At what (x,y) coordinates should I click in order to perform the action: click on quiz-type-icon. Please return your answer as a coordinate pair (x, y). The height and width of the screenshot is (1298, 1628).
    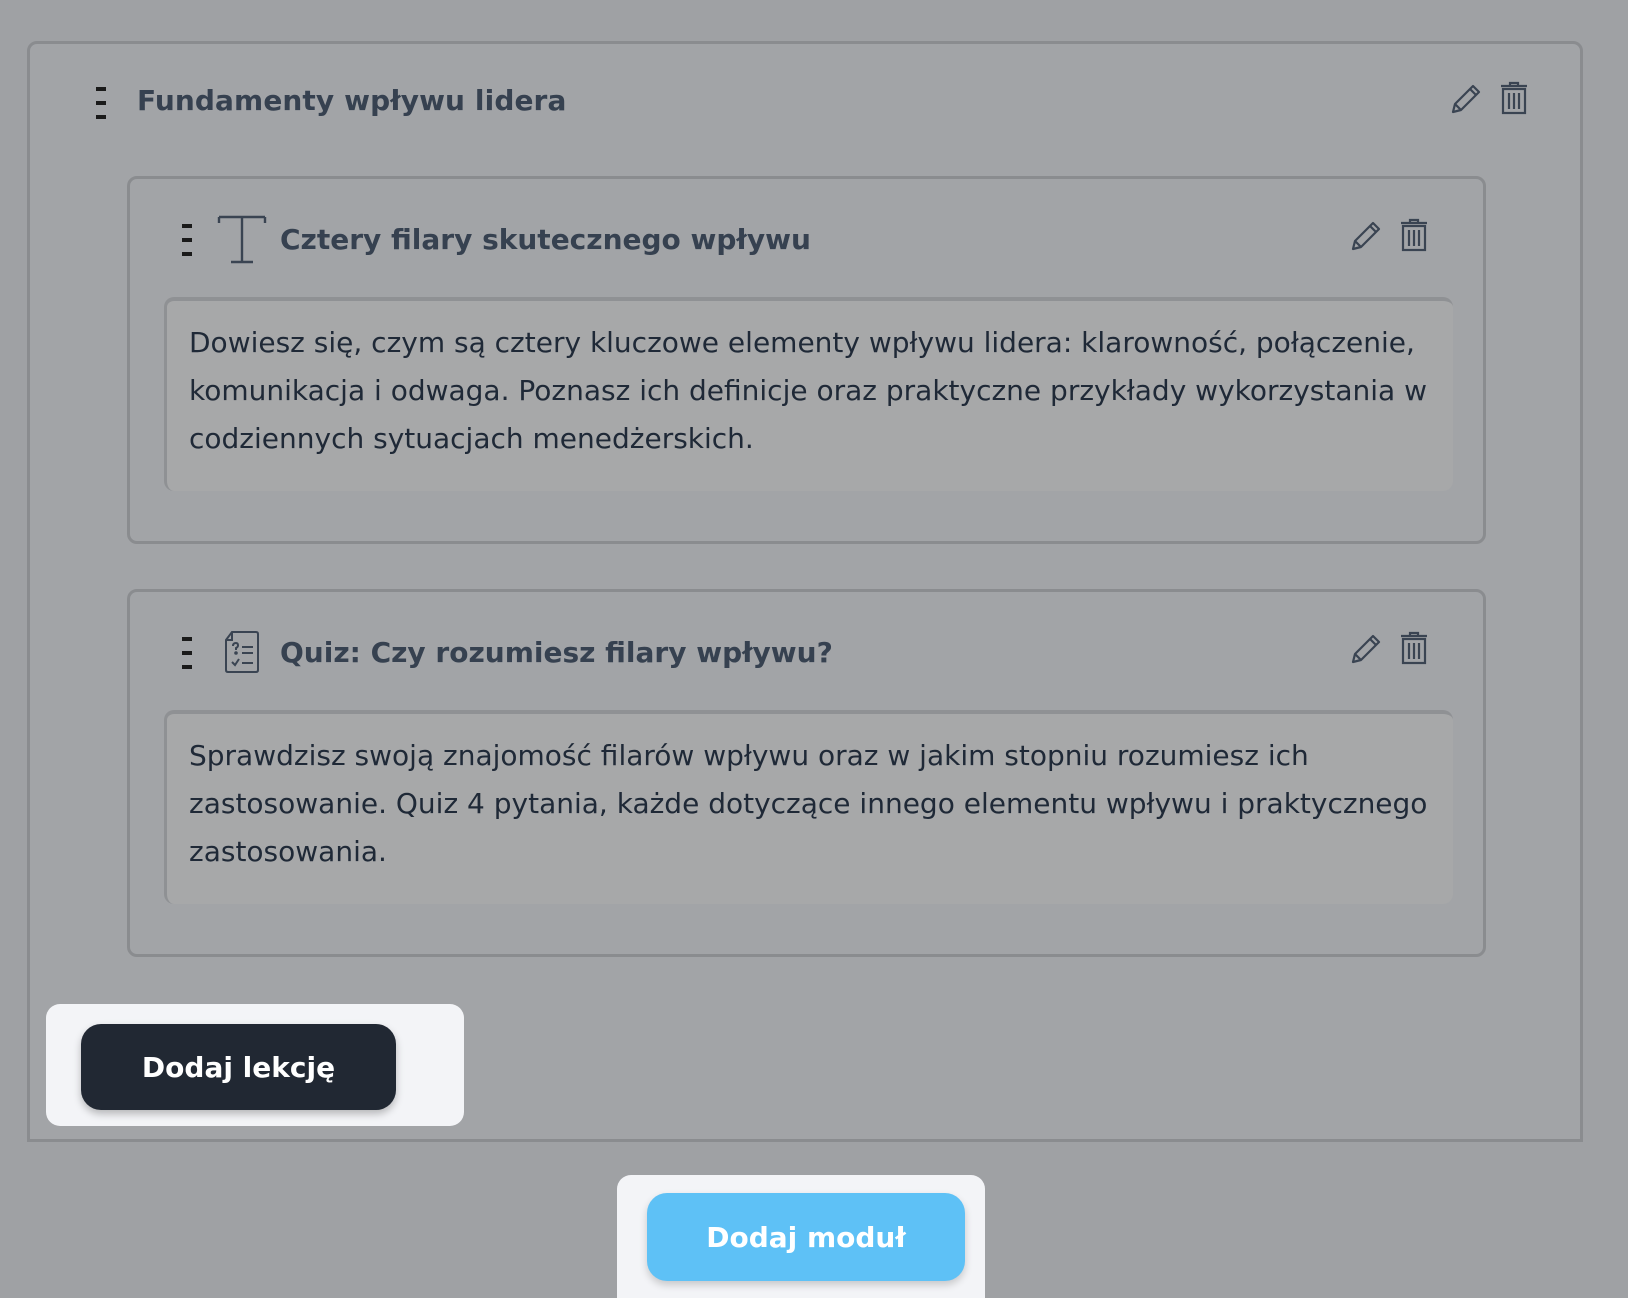
    Looking at the image, I should click on (242, 652).